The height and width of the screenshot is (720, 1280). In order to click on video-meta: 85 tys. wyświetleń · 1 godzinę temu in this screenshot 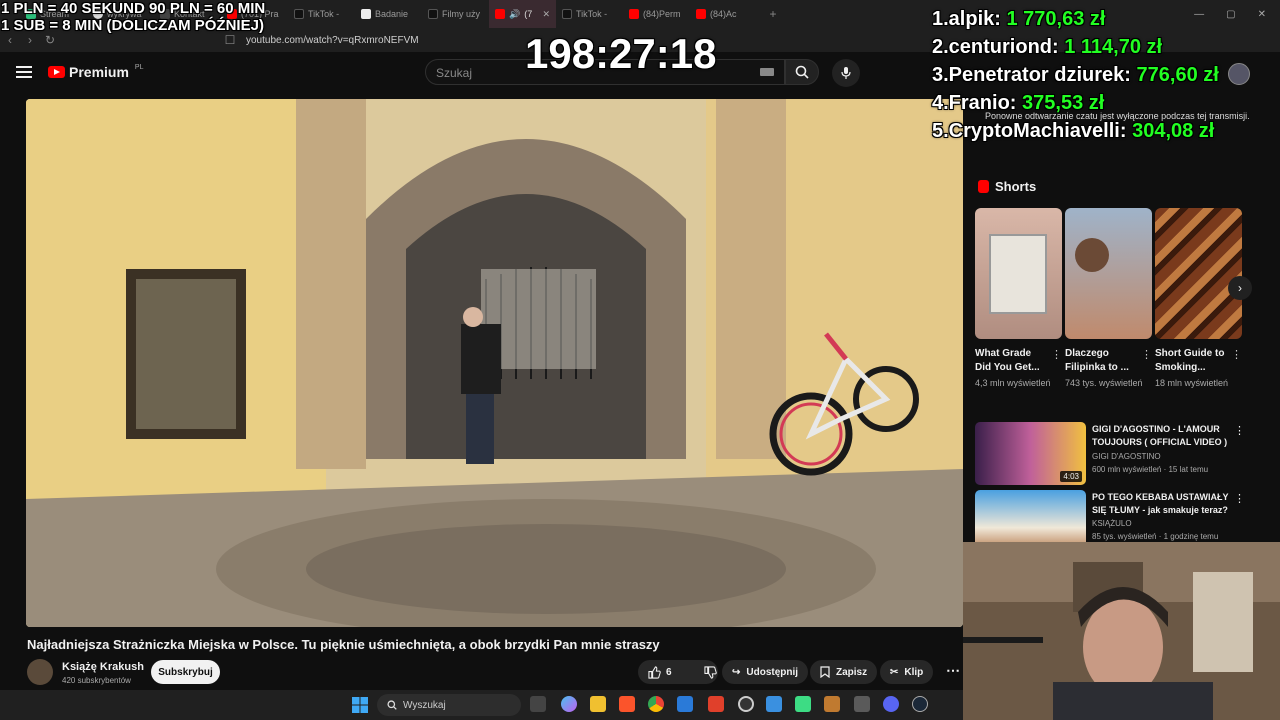, I will do `click(1155, 536)`.